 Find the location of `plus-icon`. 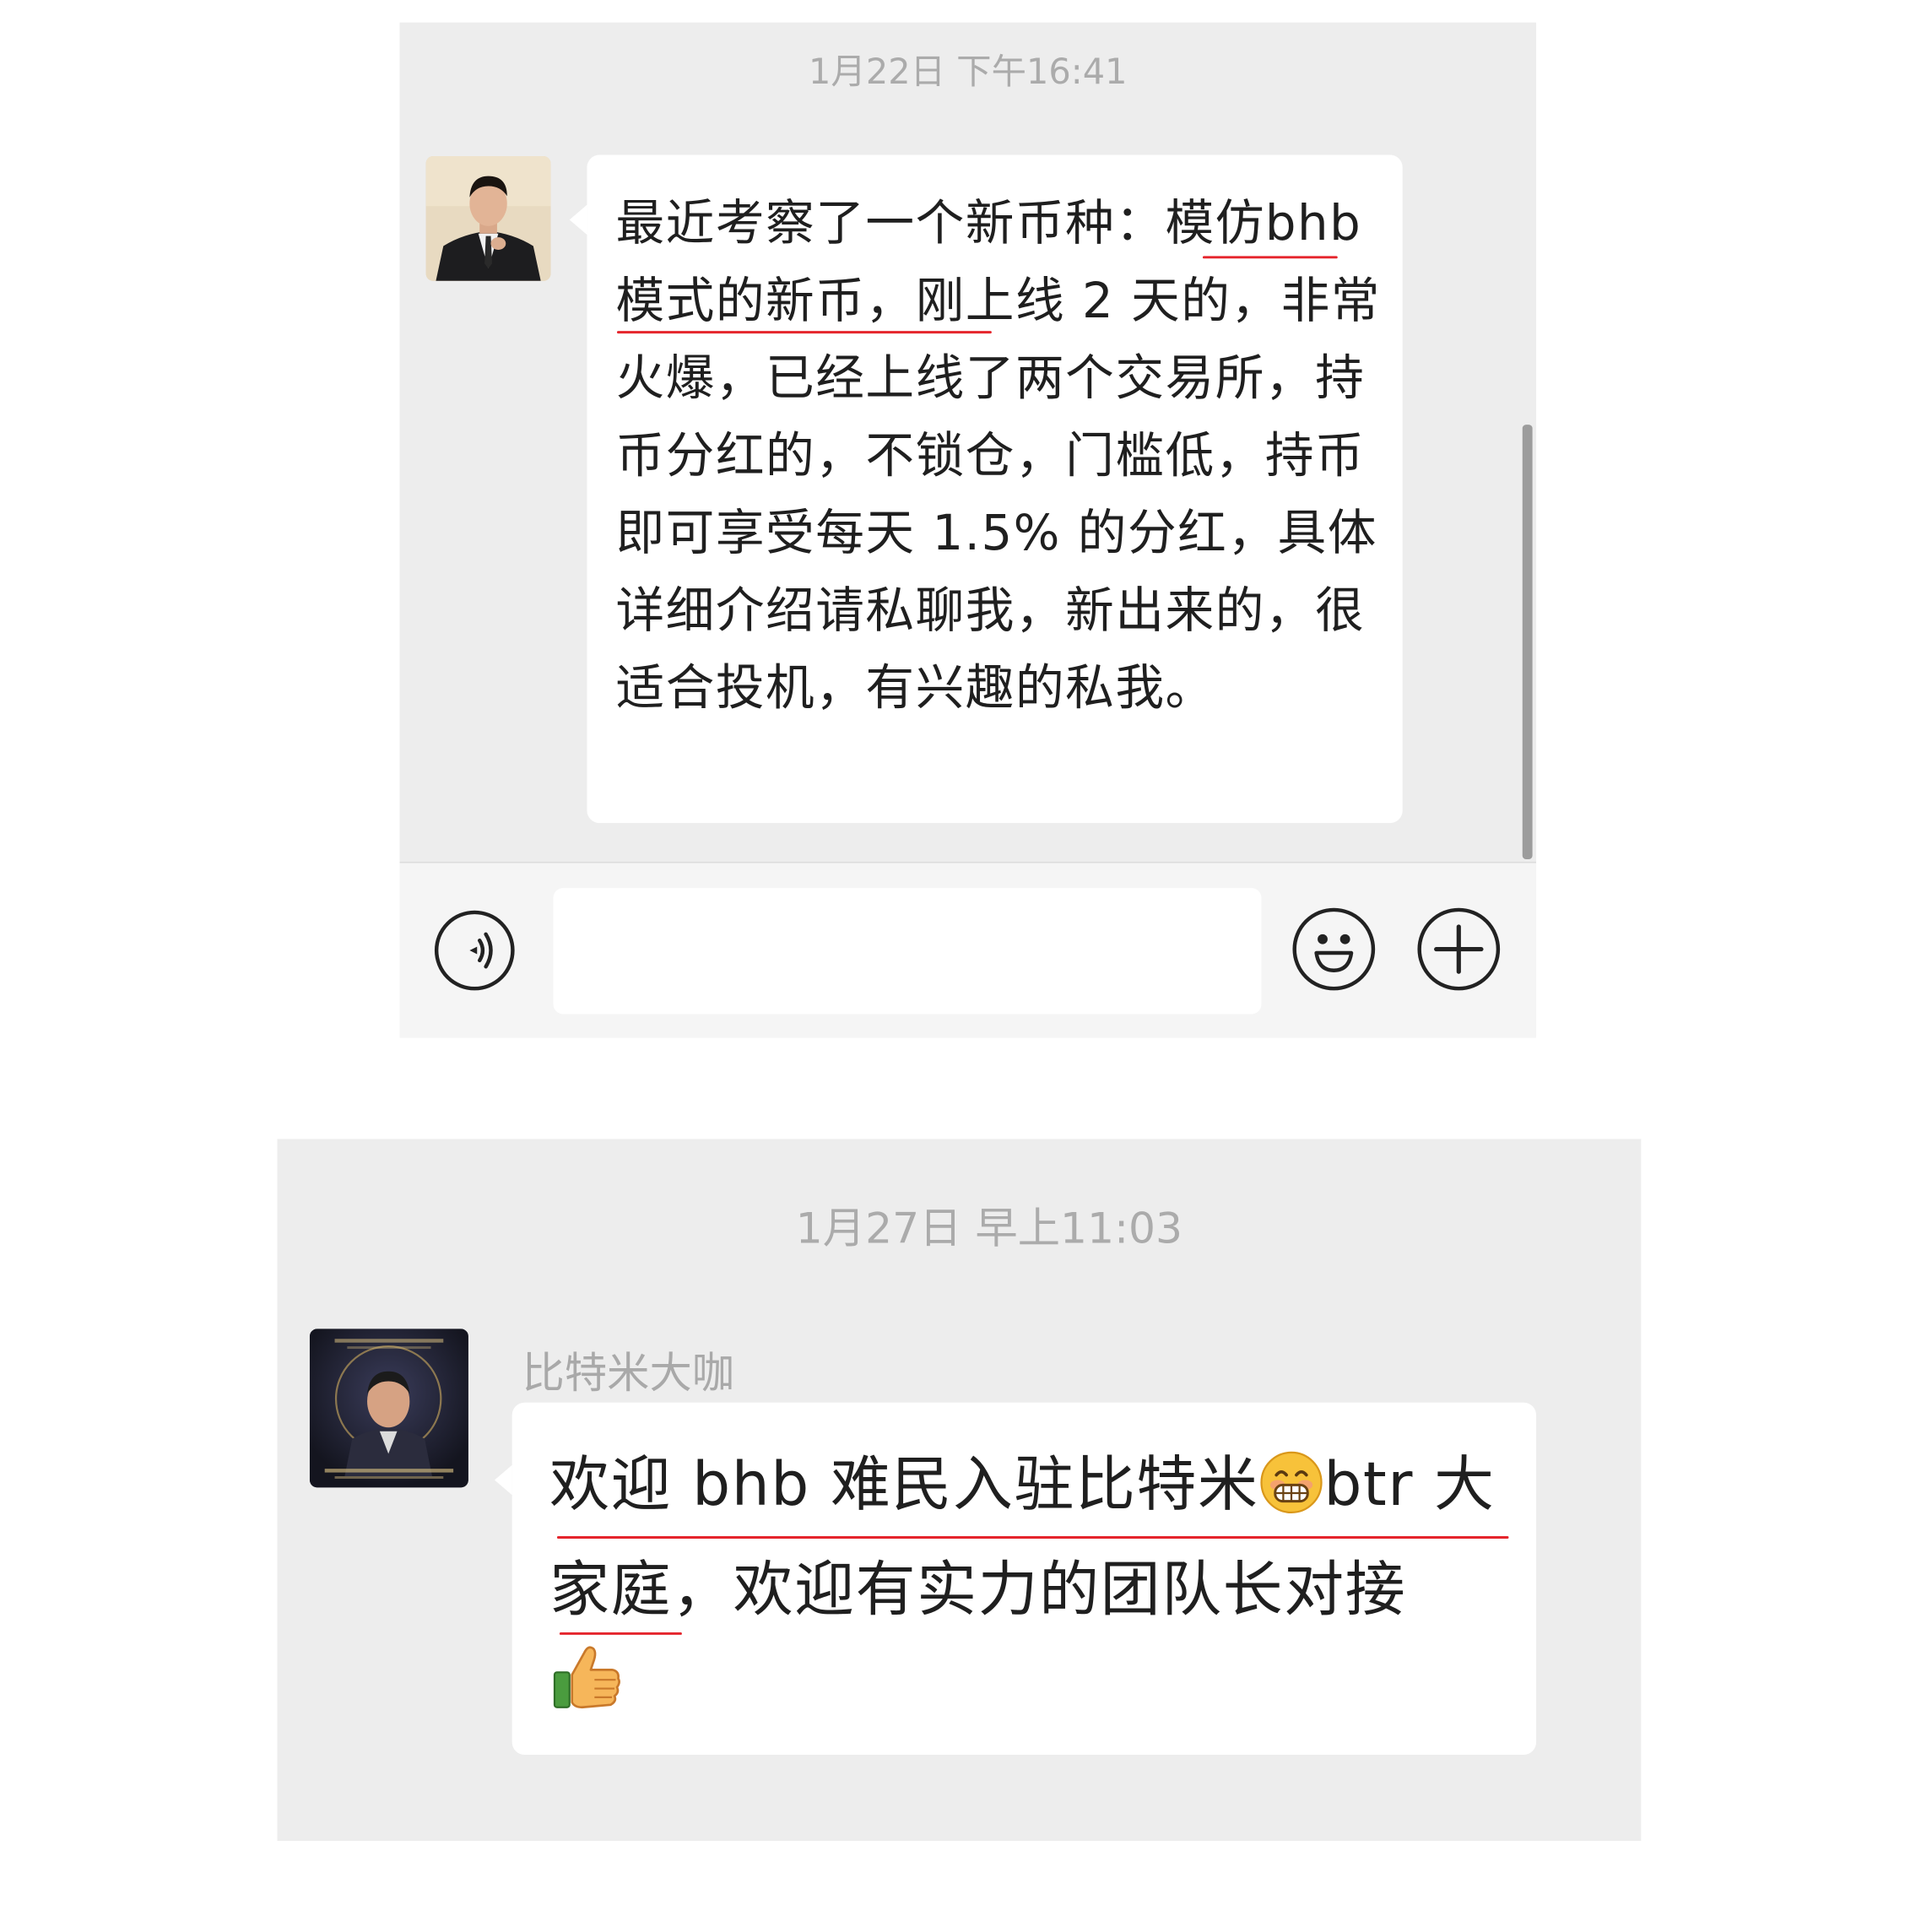

plus-icon is located at coordinates (1459, 949).